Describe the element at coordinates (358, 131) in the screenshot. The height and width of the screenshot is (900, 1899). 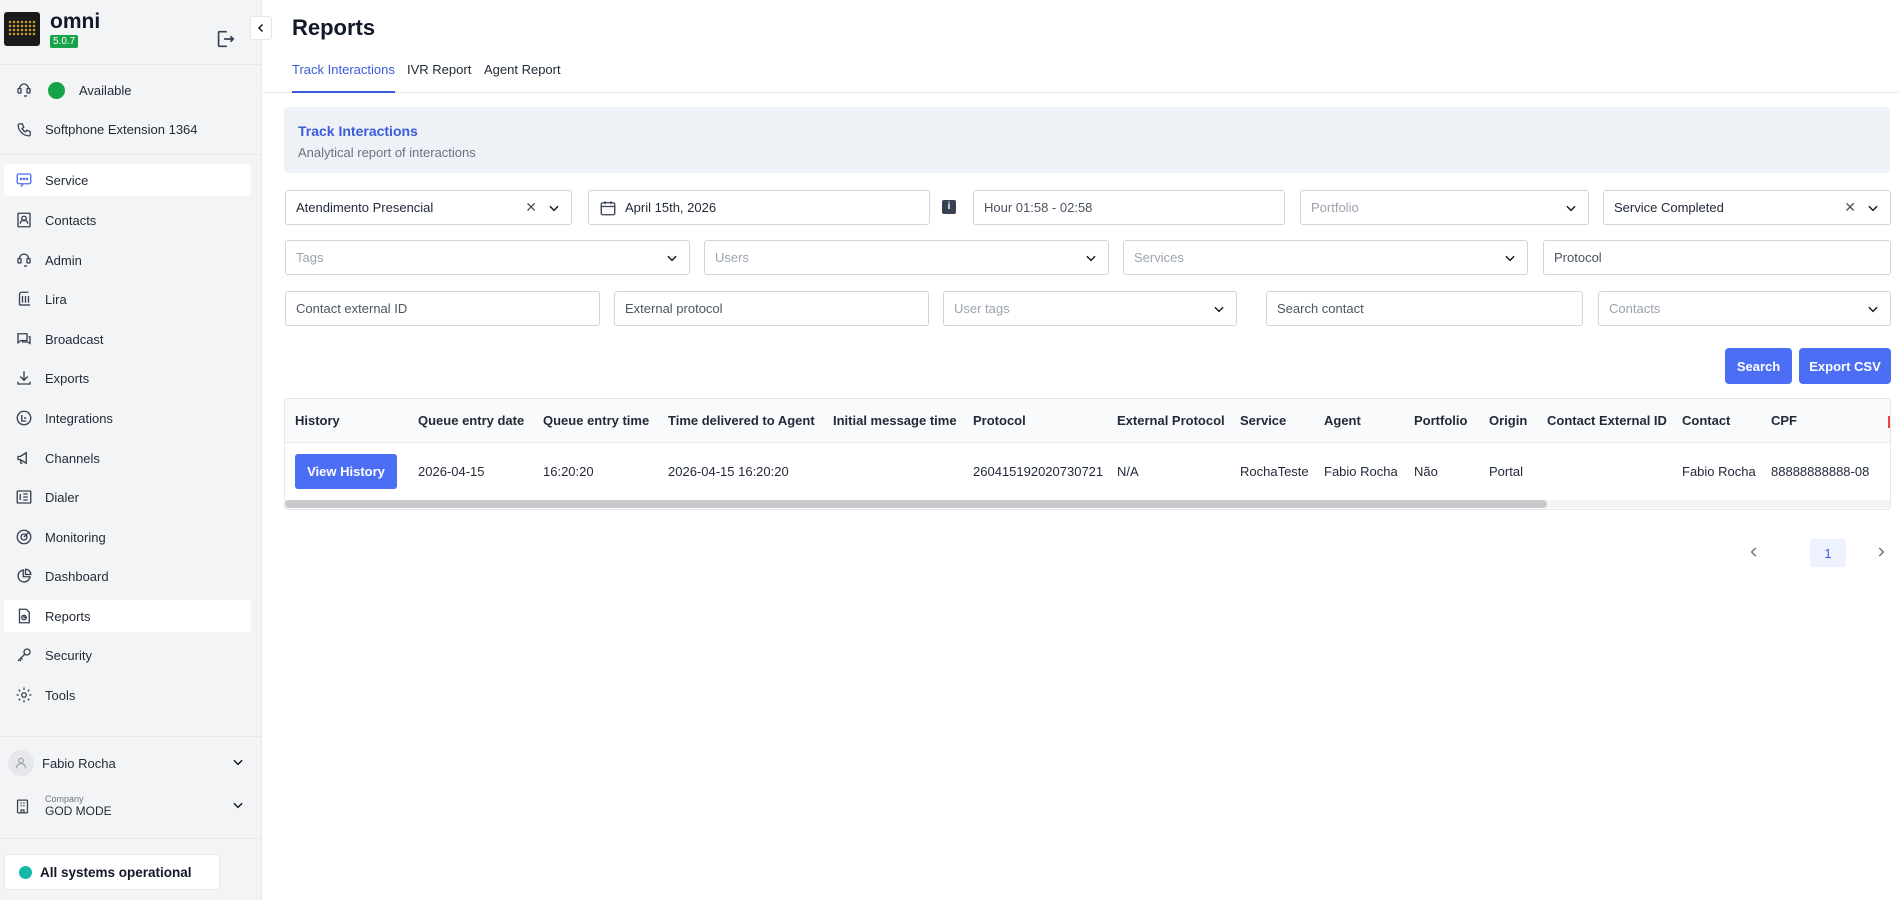
I see `banner-title: Track Interactions` at that location.